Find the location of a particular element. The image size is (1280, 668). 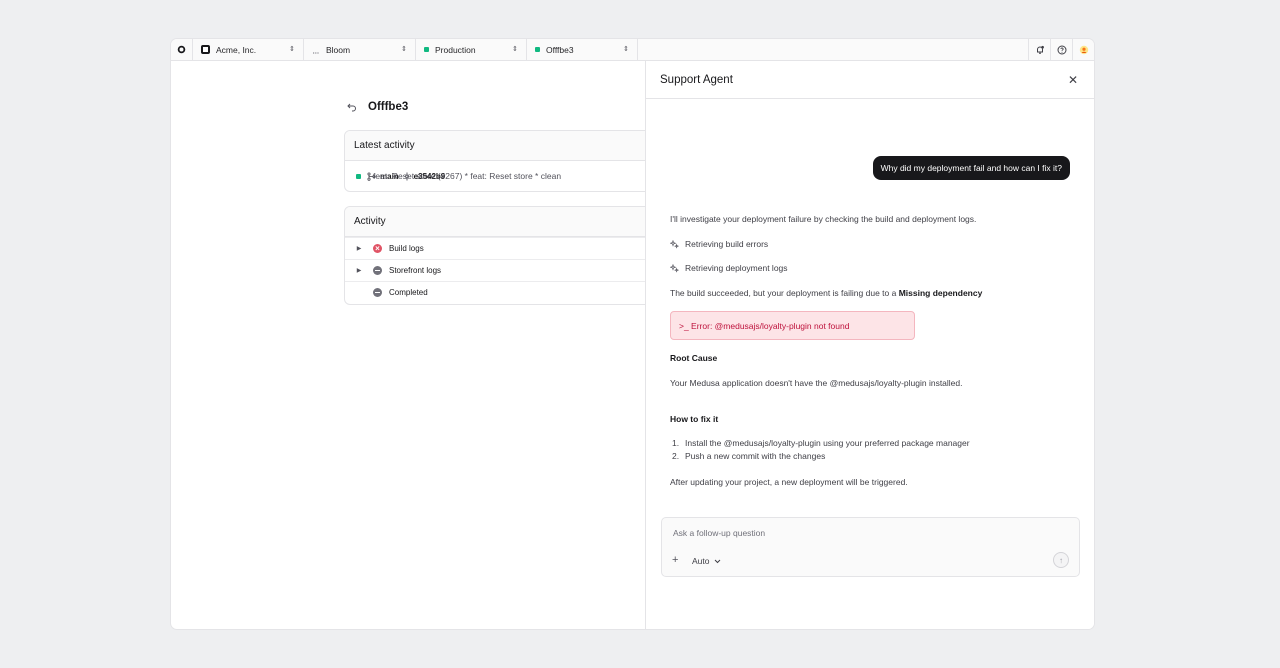

bell-icon is located at coordinates (1040, 49).